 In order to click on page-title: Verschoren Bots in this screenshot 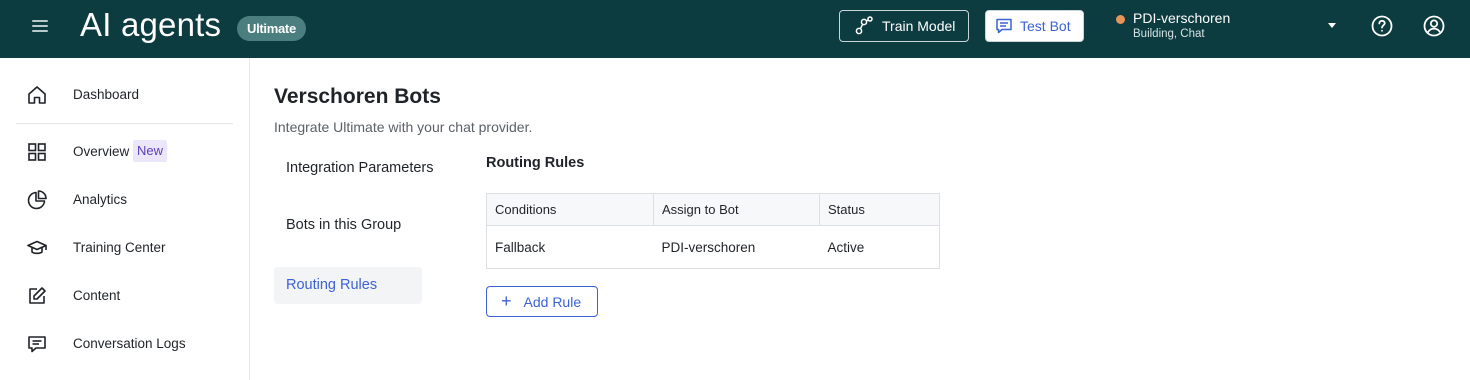, I will do `click(357, 96)`.